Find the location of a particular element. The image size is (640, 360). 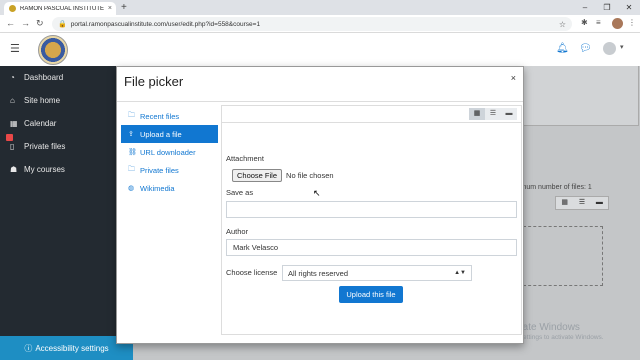

author-label: Author is located at coordinates (237, 231).